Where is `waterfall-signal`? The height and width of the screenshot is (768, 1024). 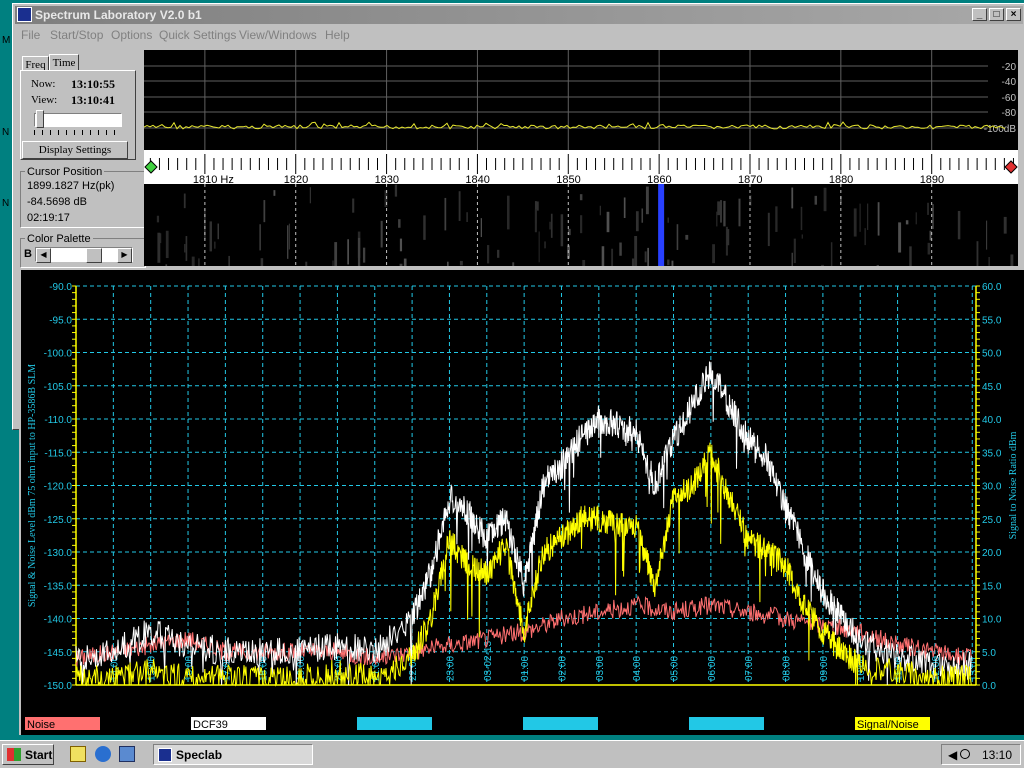
waterfall-signal is located at coordinates (661, 225).